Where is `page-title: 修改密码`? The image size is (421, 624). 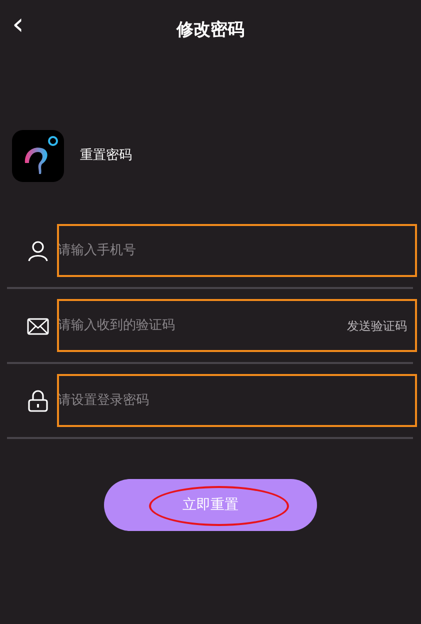
page-title: 修改密码 is located at coordinates (210, 30).